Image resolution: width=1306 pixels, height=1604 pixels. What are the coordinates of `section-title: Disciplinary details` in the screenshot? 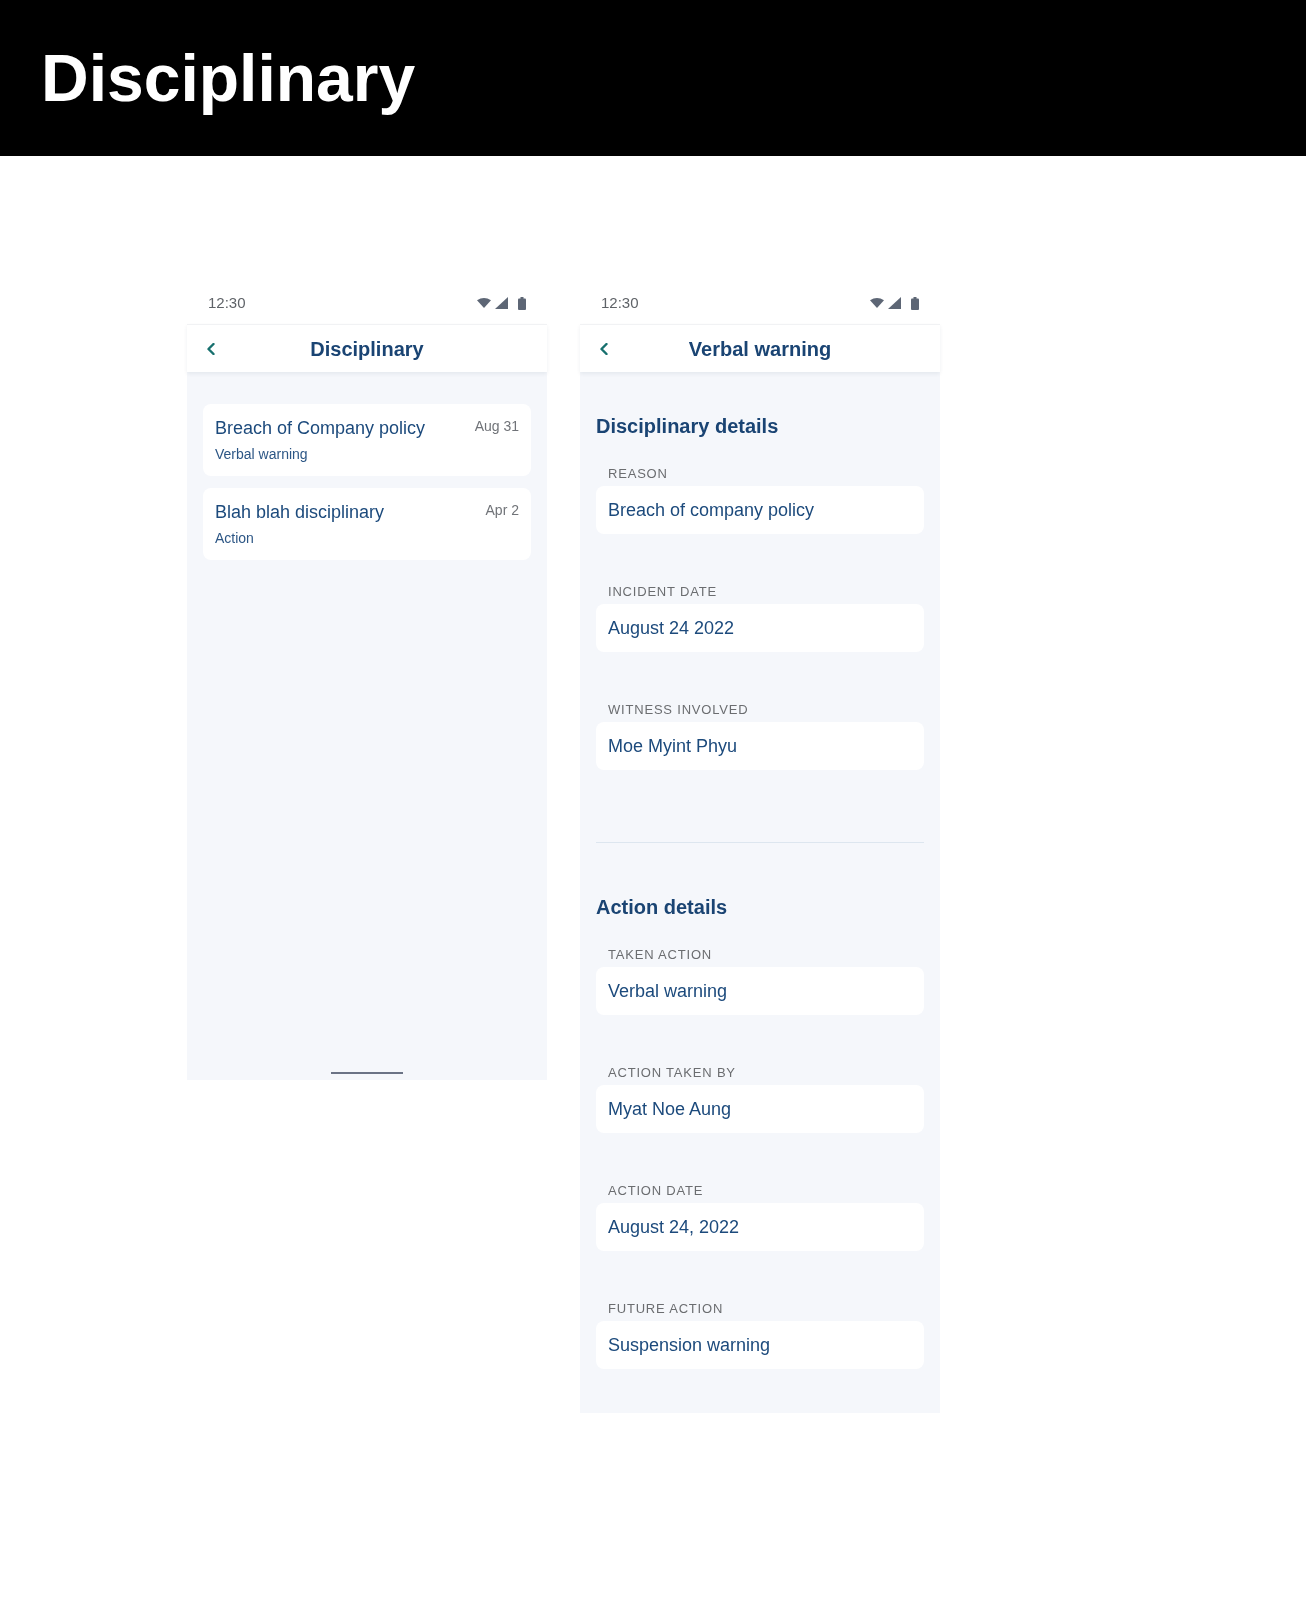 It's located at (687, 426).